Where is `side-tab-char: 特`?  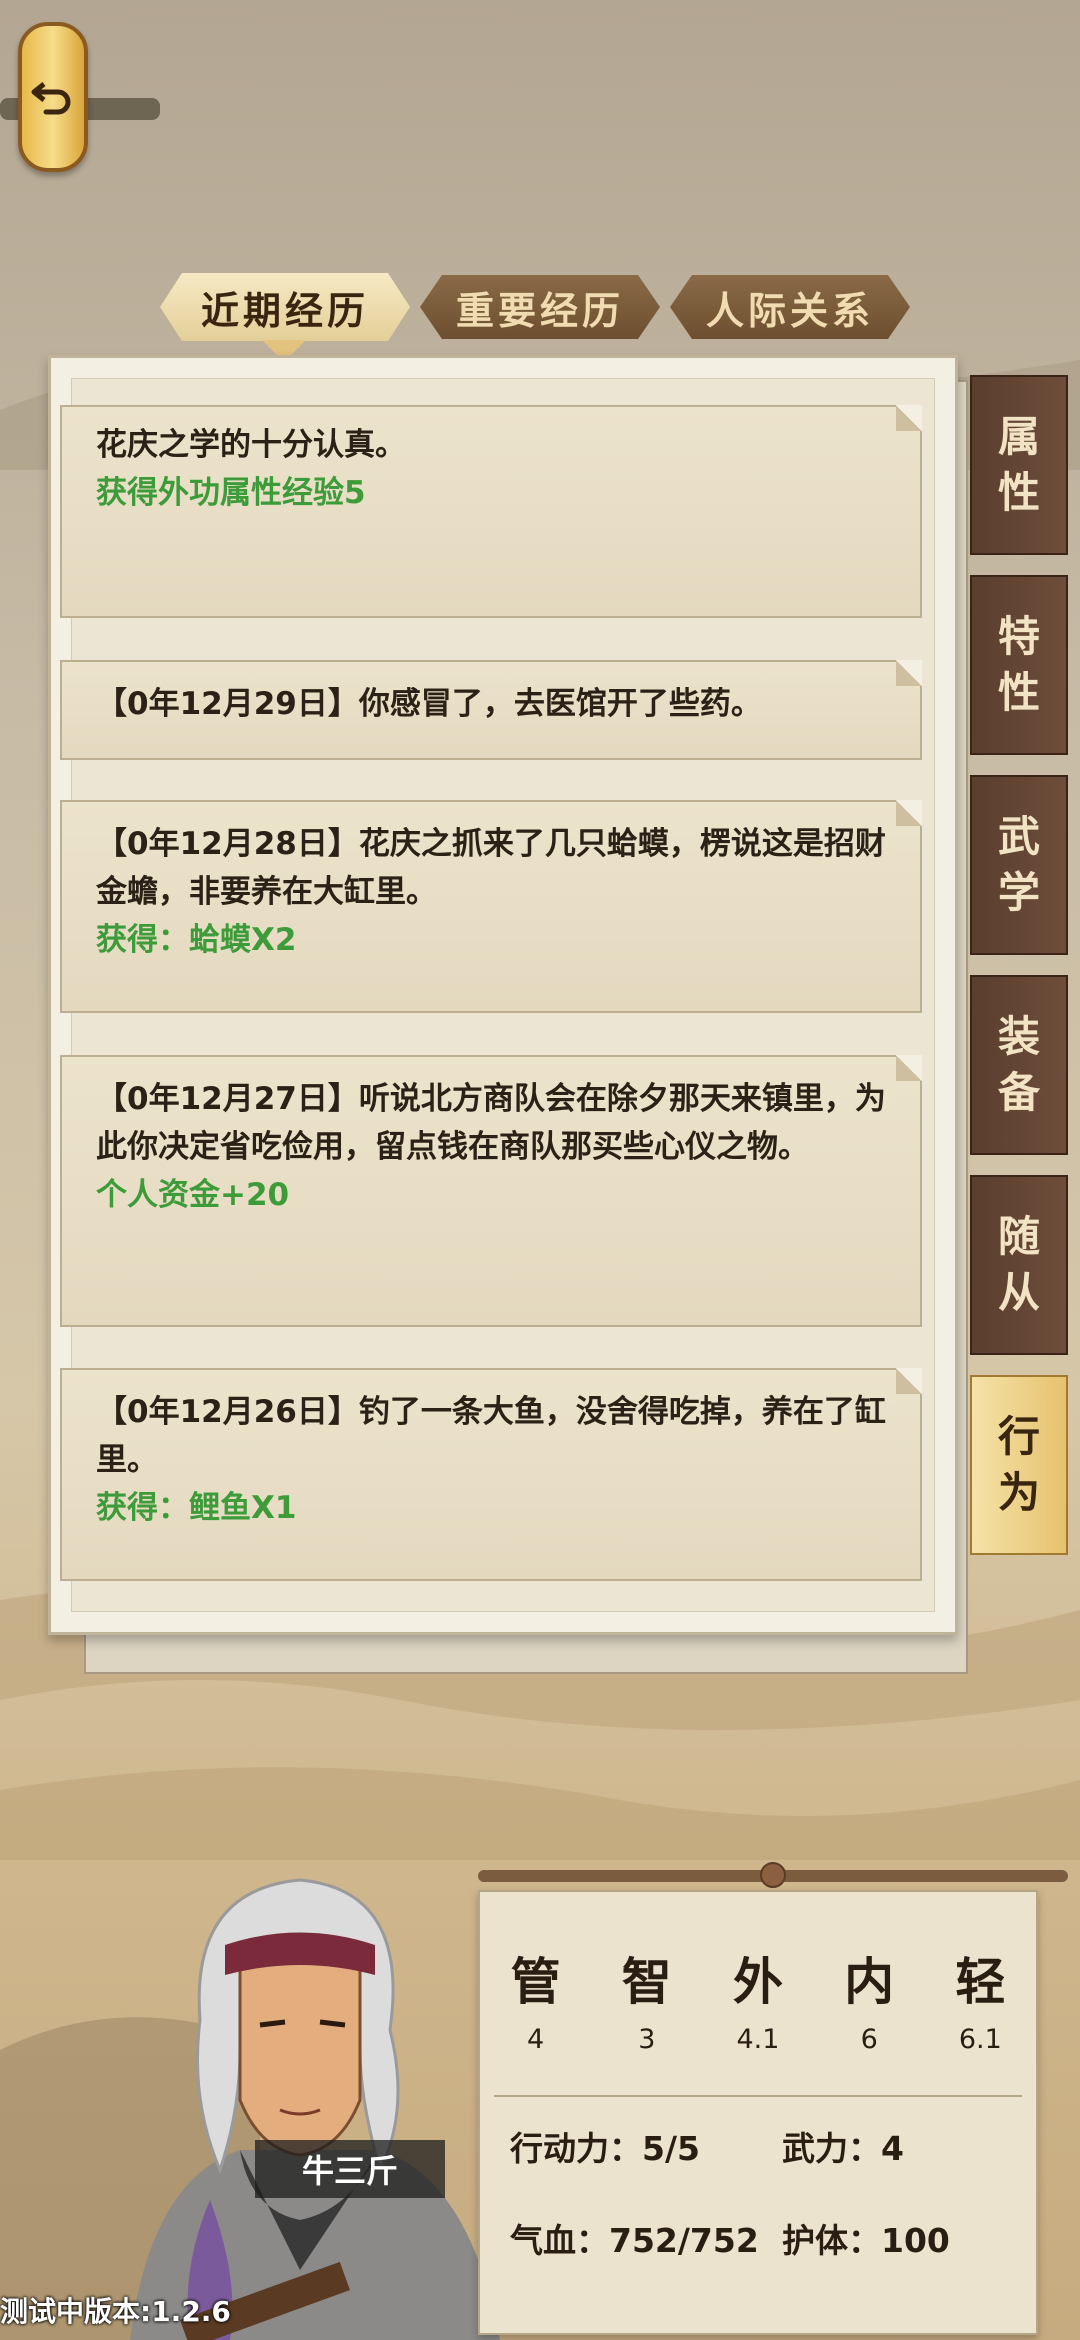 side-tab-char: 特 is located at coordinates (1018, 636).